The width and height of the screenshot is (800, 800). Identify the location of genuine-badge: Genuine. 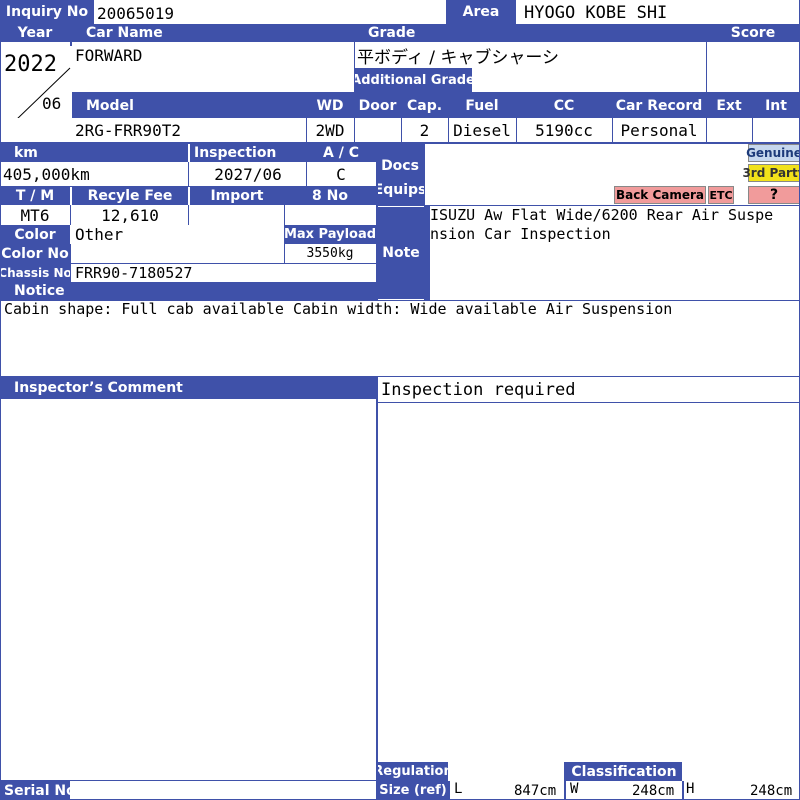
(773, 153).